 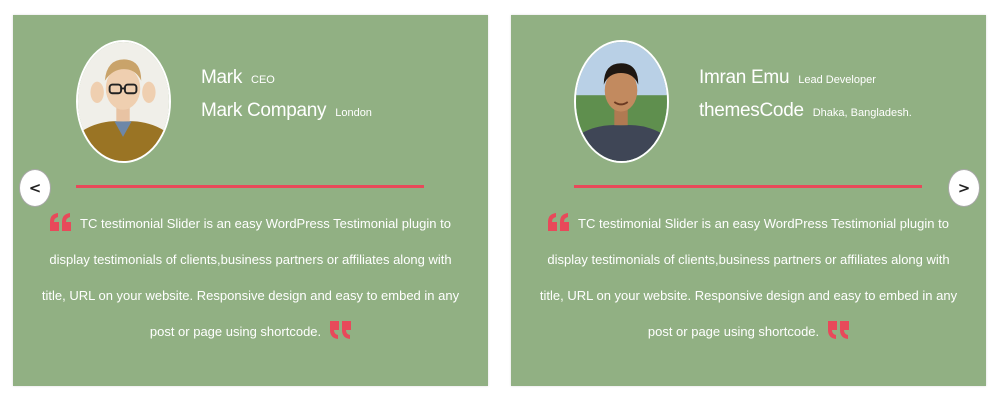 I want to click on chevron-right-icon: >, so click(x=964, y=188).